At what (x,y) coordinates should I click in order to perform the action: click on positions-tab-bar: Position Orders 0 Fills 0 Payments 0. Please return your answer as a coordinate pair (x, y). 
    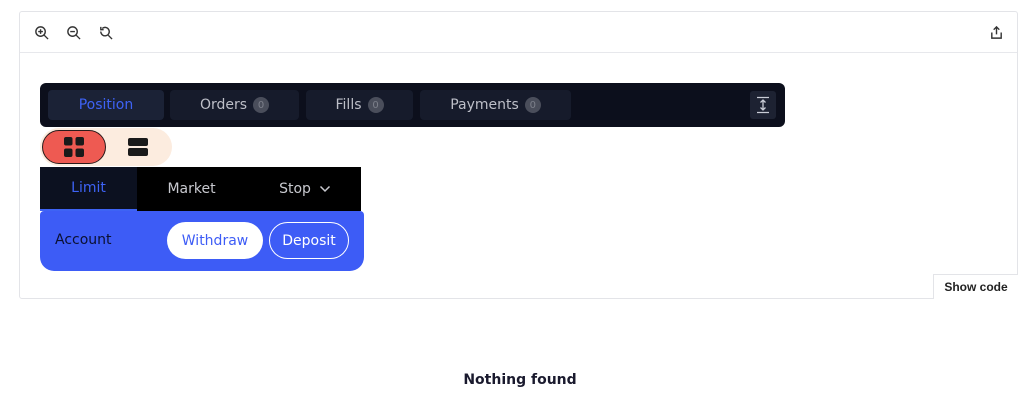
    Looking at the image, I should click on (412, 105).